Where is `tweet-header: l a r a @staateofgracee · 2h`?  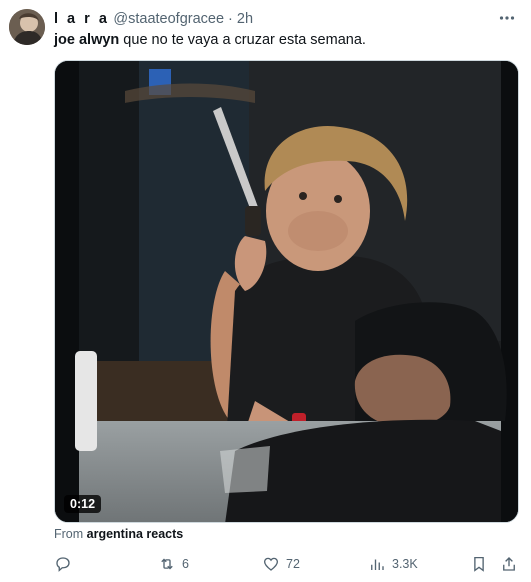 tweet-header: l a r a @staateofgracee · 2h is located at coordinates (153, 19).